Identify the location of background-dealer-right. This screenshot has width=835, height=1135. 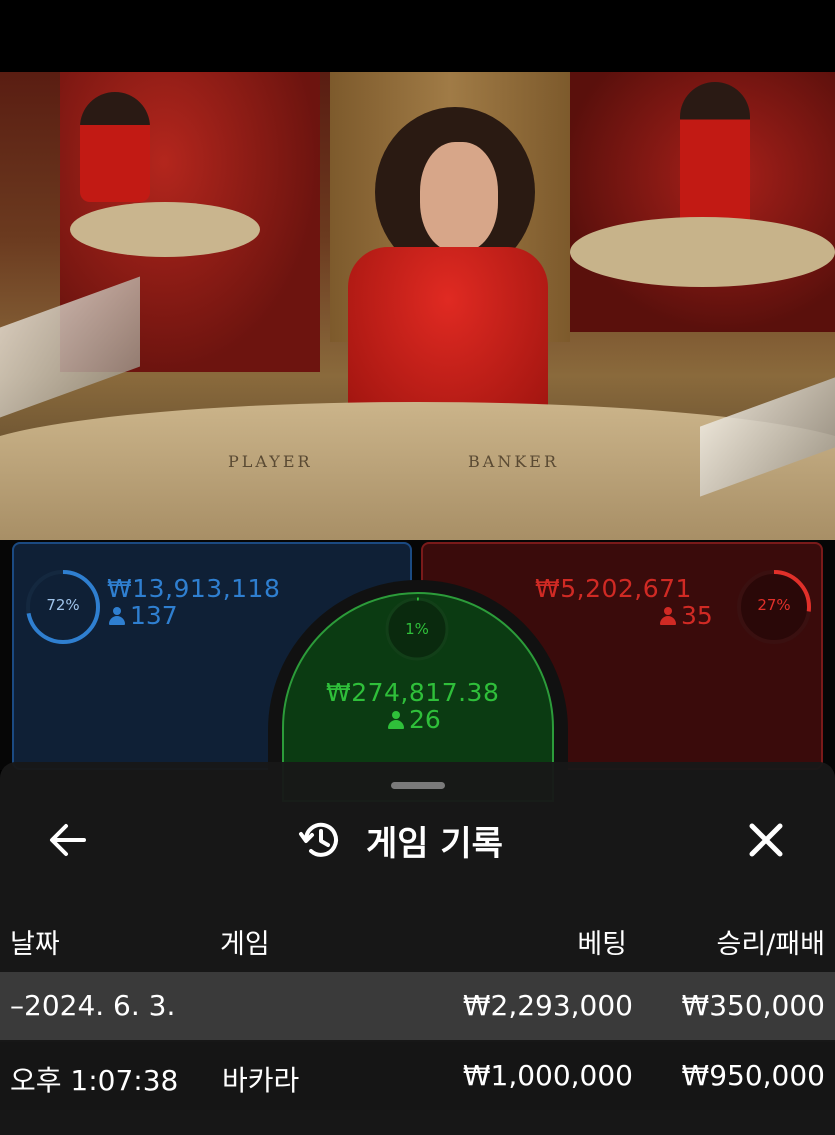
(715, 157).